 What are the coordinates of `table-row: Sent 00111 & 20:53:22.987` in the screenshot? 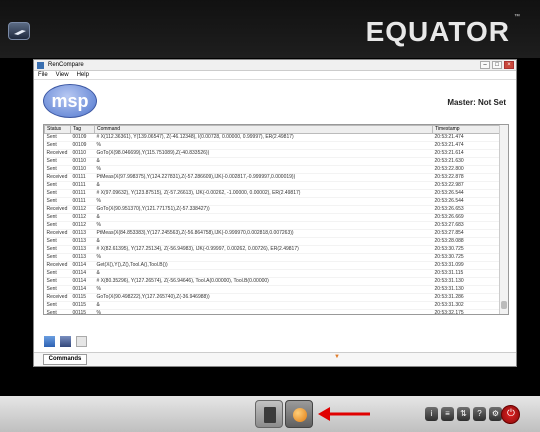 It's located at (272, 185).